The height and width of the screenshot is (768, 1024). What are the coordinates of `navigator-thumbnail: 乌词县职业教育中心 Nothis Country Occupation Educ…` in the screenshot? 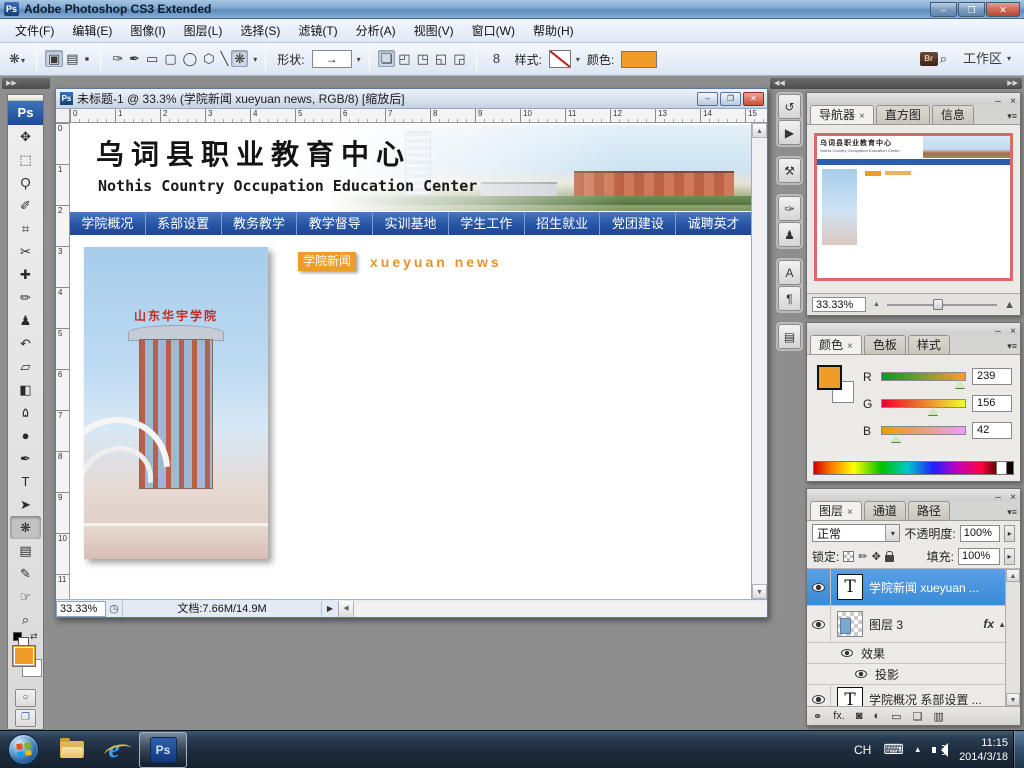 It's located at (913, 207).